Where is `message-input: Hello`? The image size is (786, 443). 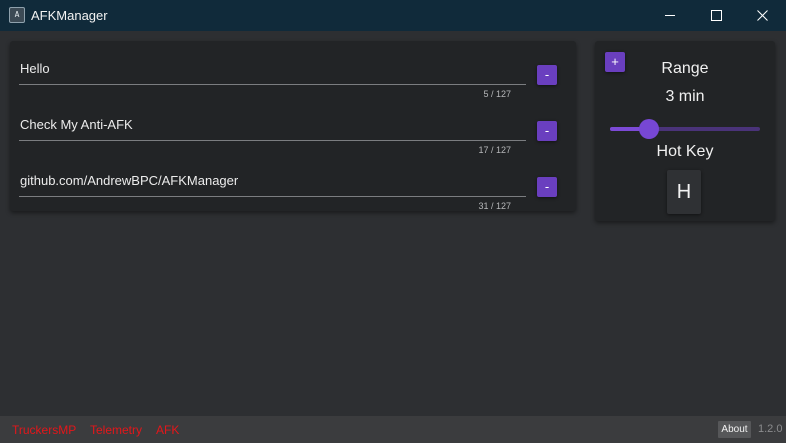
message-input: Hello is located at coordinates (35, 68).